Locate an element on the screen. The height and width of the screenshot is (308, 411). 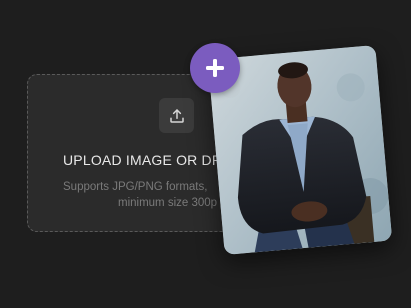
upload-button is located at coordinates (176, 115).